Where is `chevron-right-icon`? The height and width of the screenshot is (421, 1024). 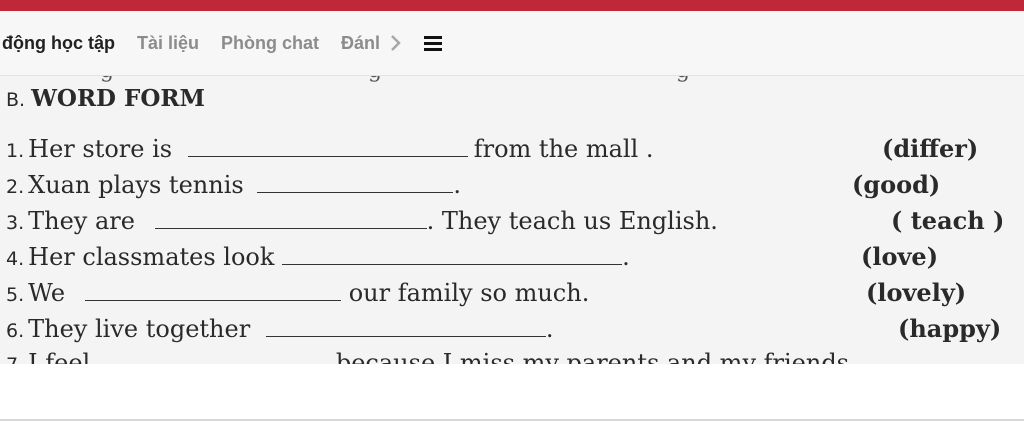 chevron-right-icon is located at coordinates (396, 43).